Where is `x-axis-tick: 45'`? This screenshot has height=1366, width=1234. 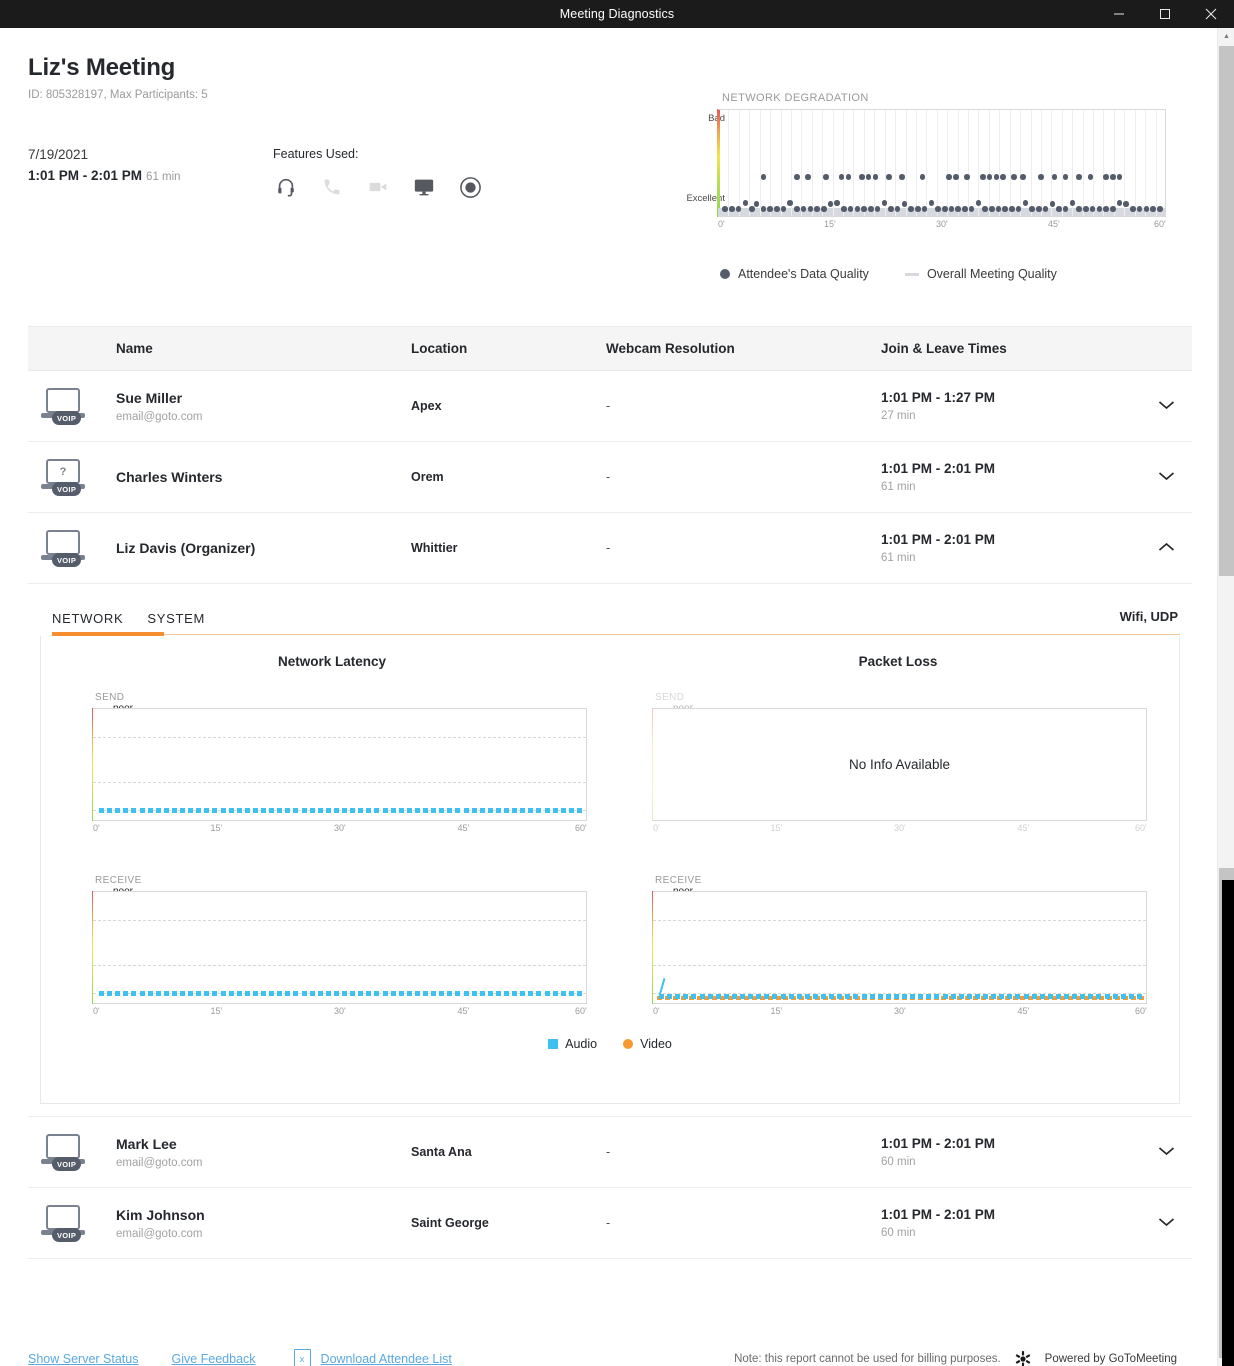
x-axis-tick: 45' is located at coordinates (463, 828).